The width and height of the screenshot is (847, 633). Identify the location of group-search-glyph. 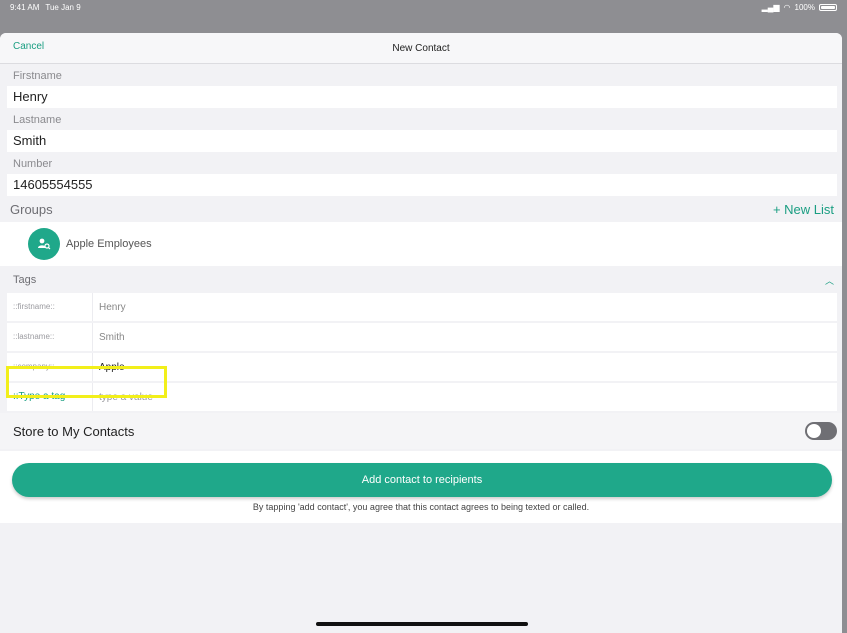
(44, 244).